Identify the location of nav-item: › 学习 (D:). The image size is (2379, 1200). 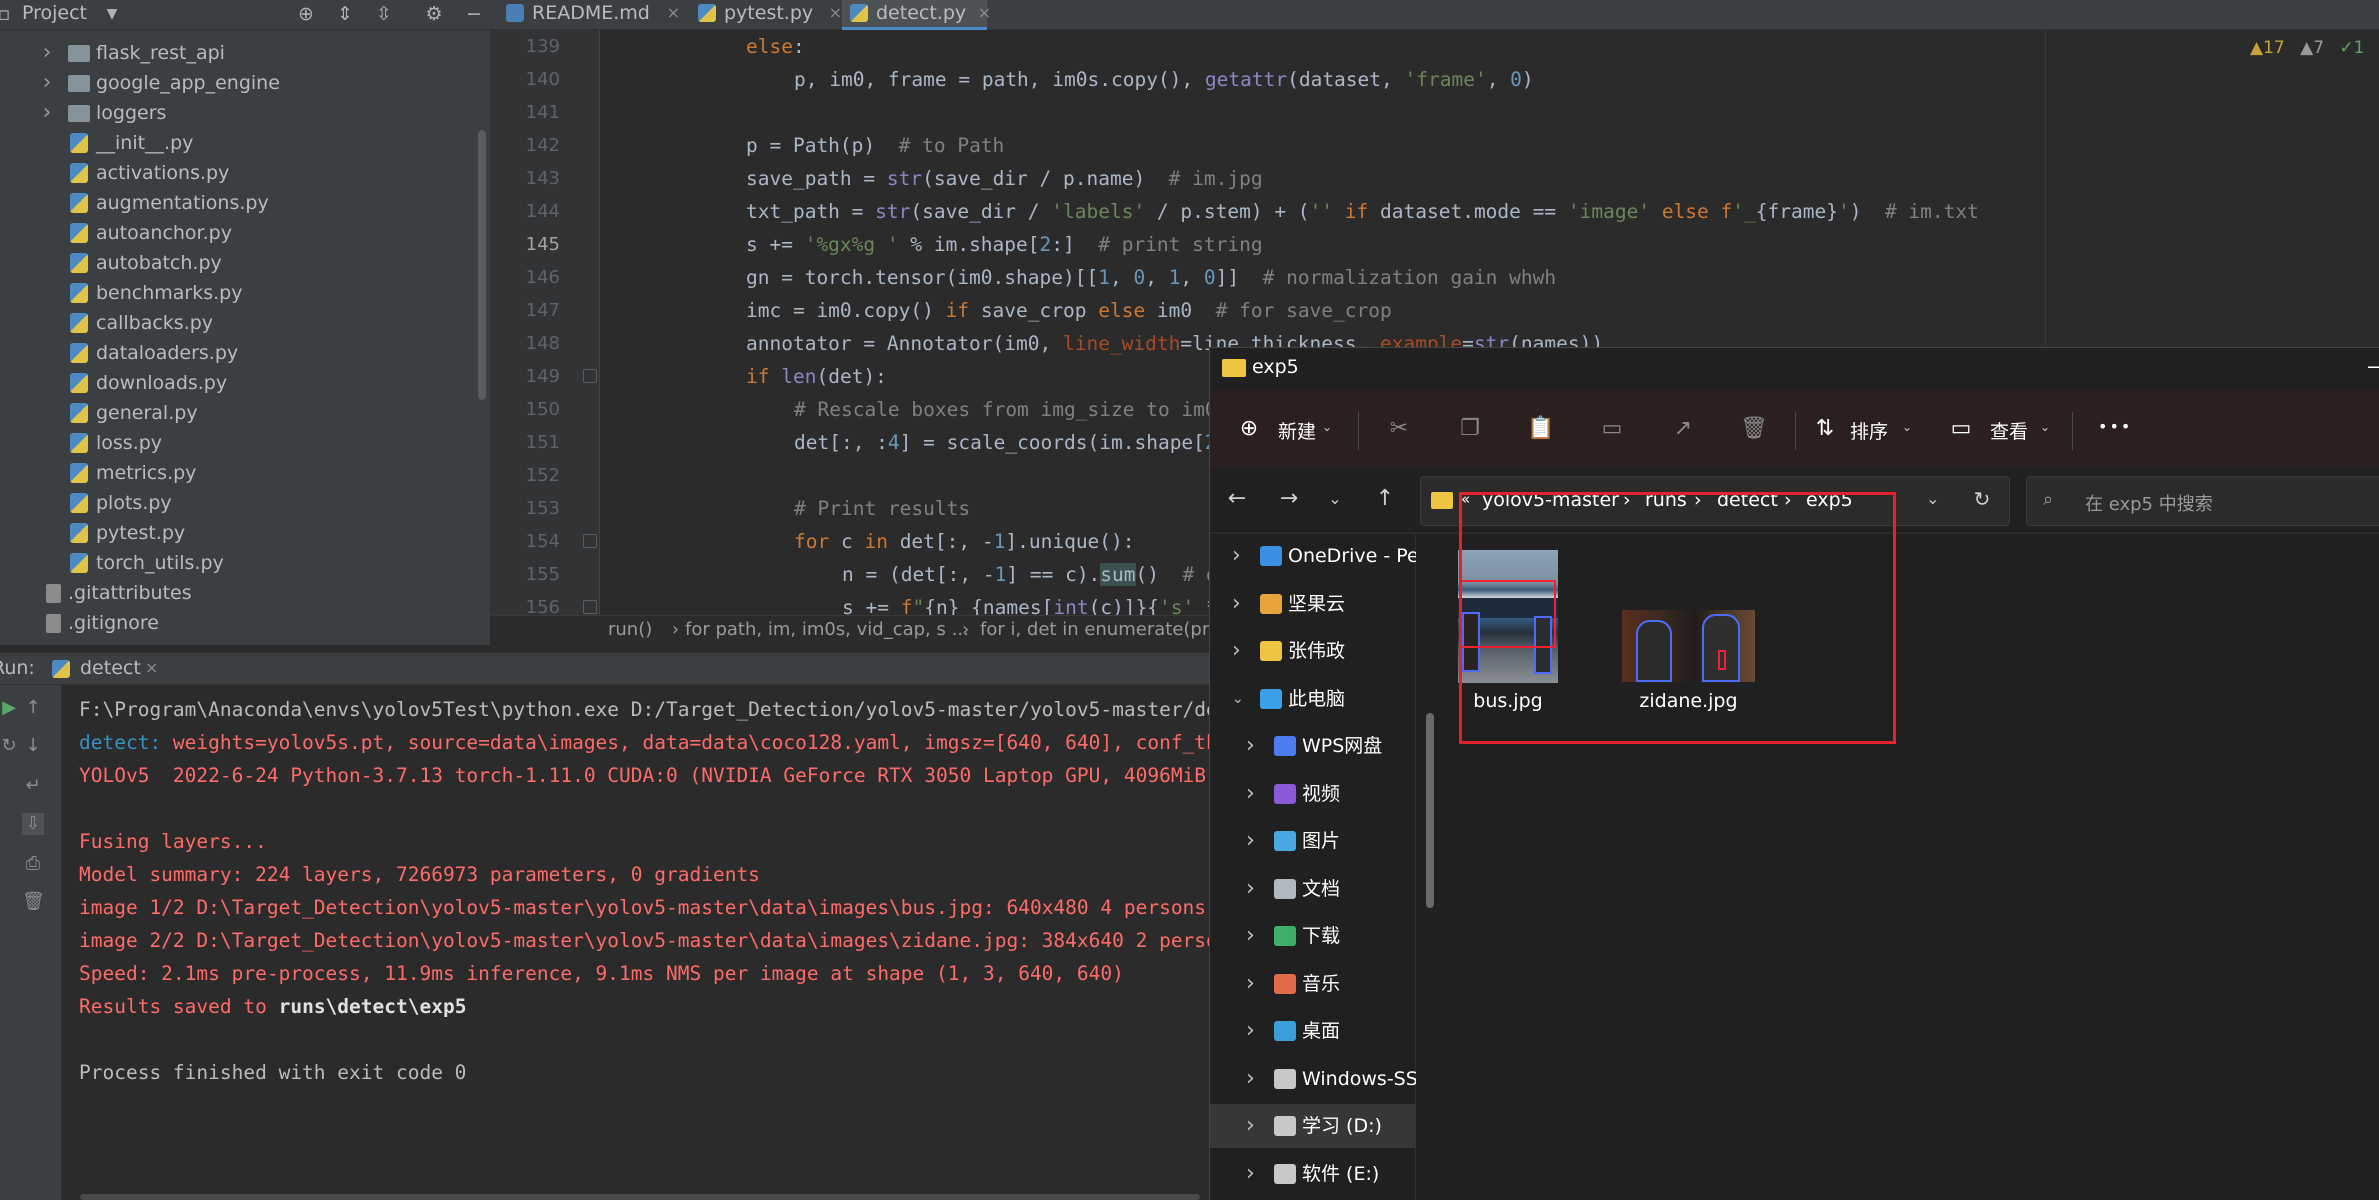
(1313, 1126).